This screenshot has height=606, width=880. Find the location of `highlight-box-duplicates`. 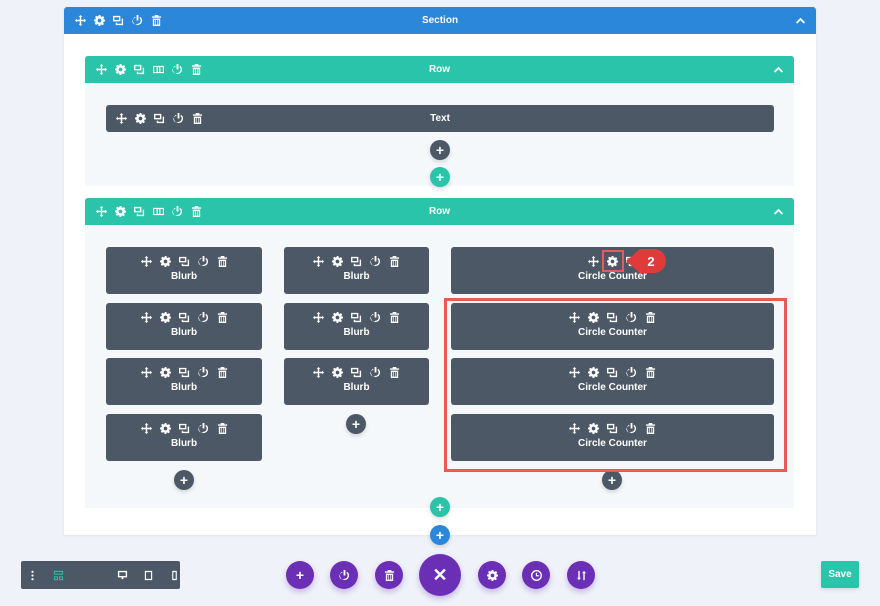

highlight-box-duplicates is located at coordinates (615, 385).